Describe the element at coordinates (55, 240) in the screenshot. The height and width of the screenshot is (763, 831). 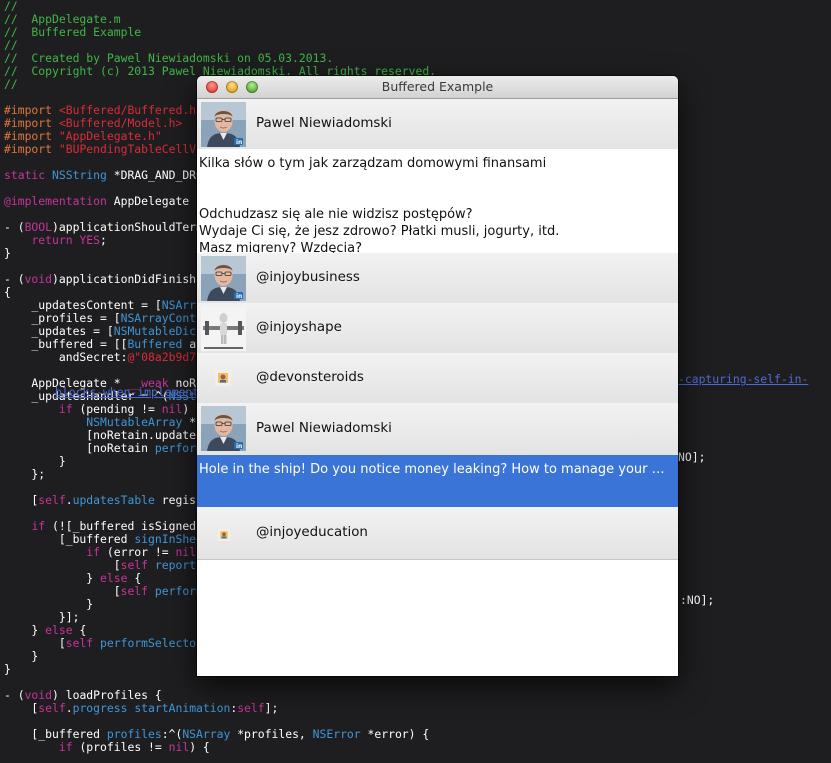
I see `code-token: return` at that location.